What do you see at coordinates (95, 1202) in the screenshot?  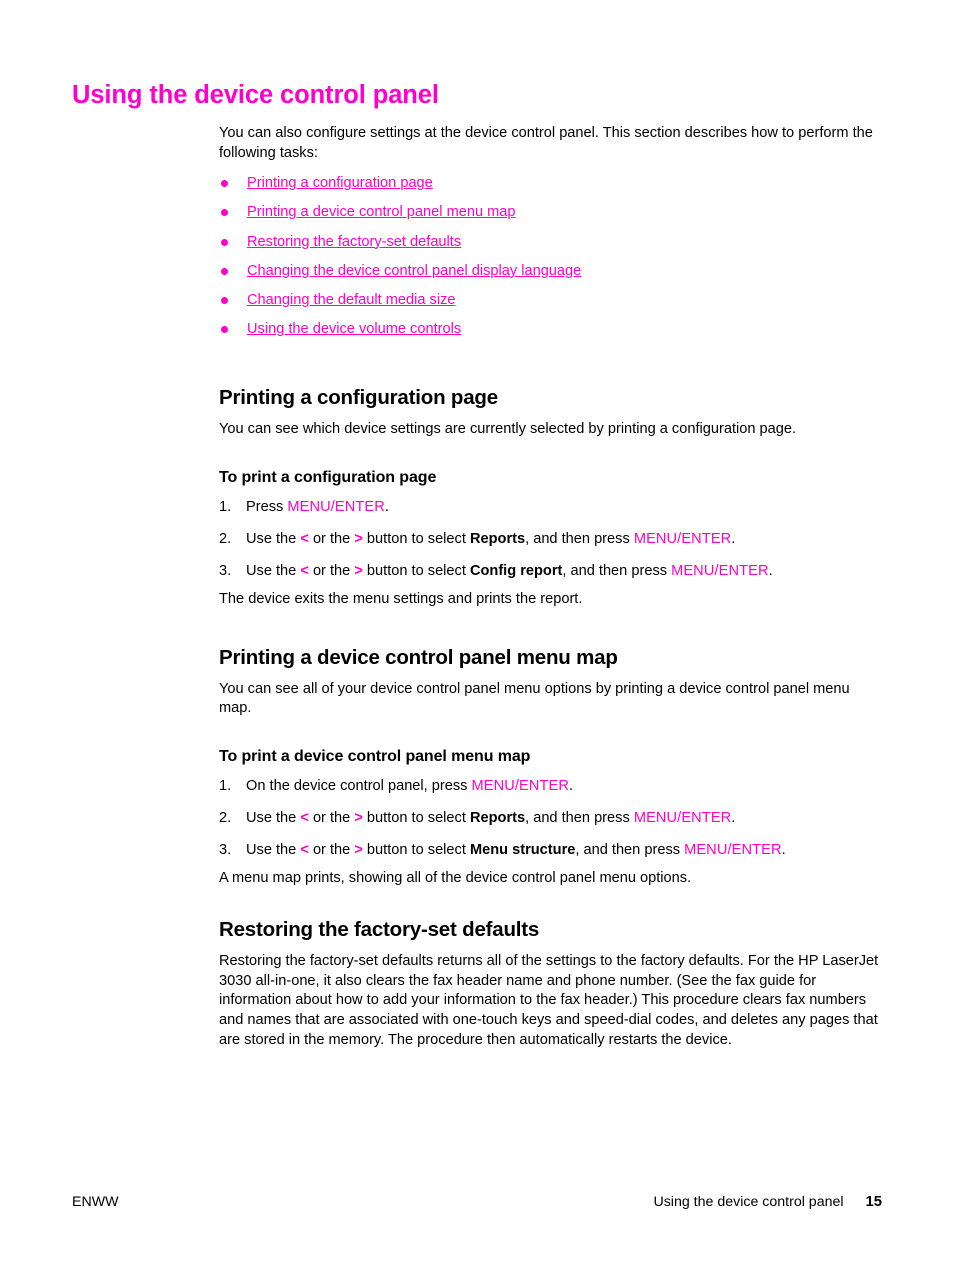 I see `footer-locale-code: ENWW` at bounding box center [95, 1202].